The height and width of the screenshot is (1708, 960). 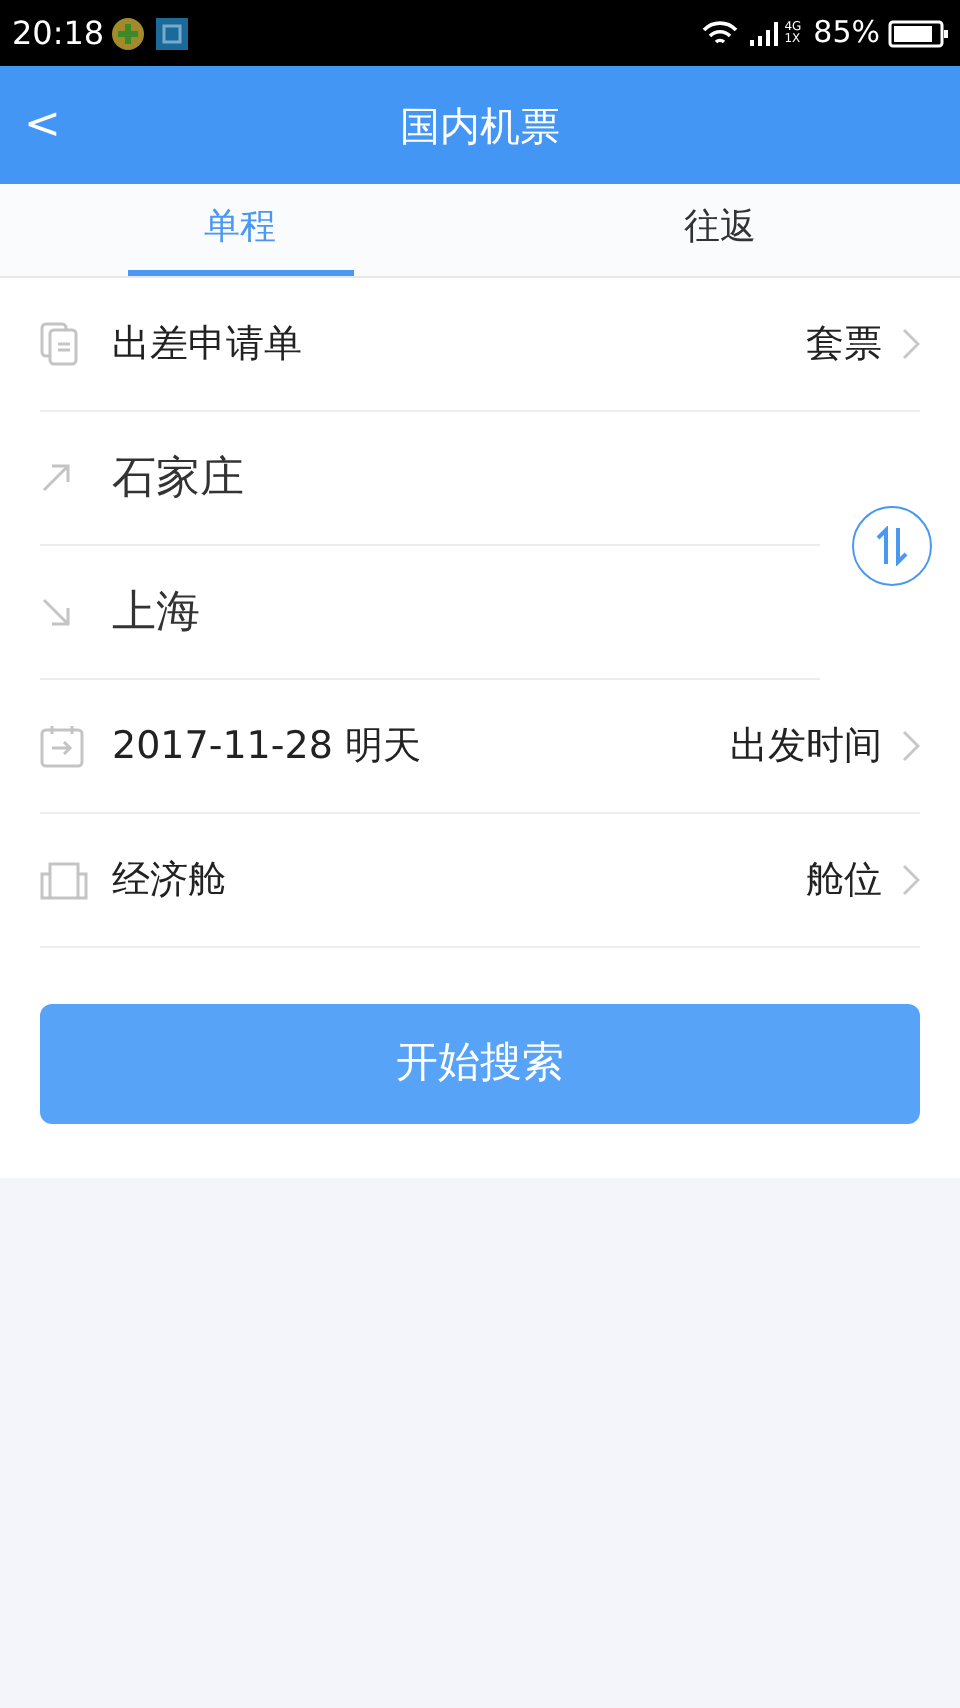 What do you see at coordinates (156, 613) in the screenshot?
I see `city-name: 上海` at bounding box center [156, 613].